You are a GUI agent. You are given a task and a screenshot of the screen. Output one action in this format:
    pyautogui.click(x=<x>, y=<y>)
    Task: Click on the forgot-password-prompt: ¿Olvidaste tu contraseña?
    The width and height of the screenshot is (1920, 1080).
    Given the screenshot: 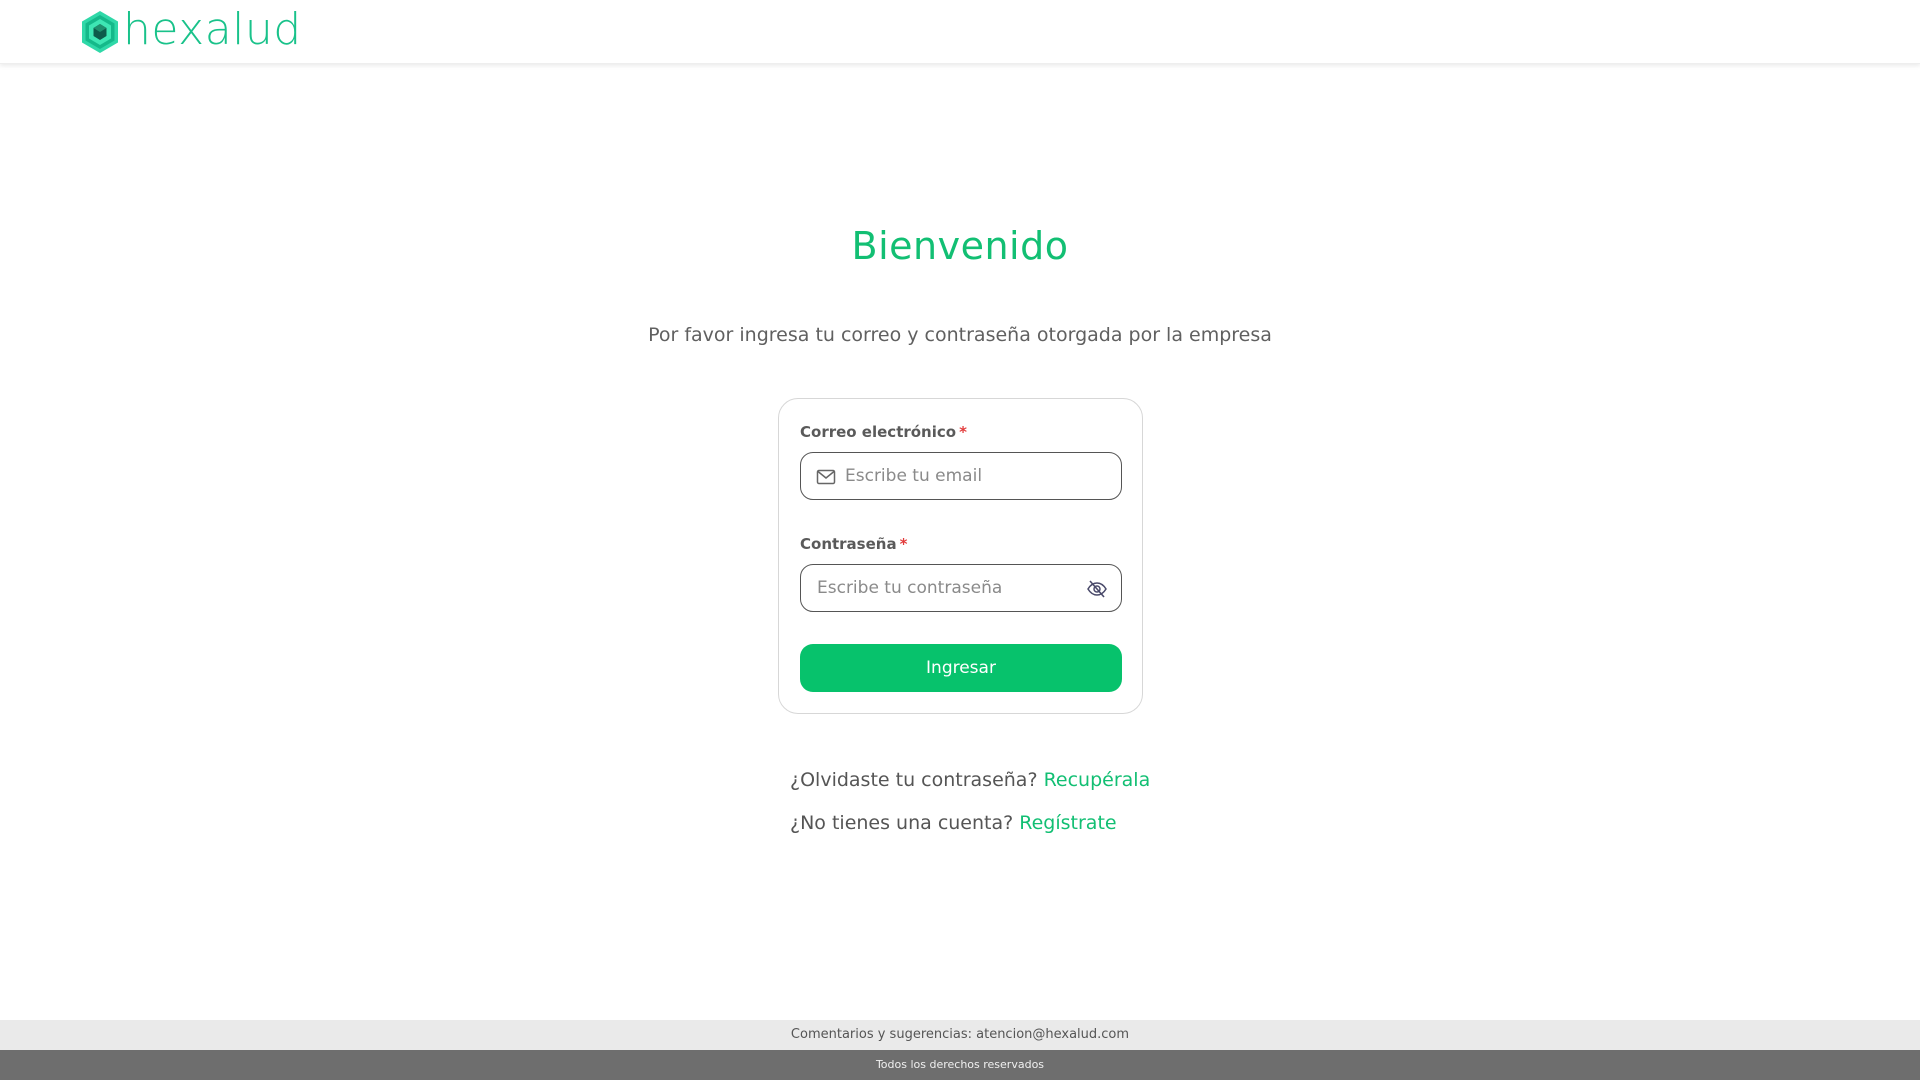 What is the action you would take?
    pyautogui.click(x=914, y=780)
    